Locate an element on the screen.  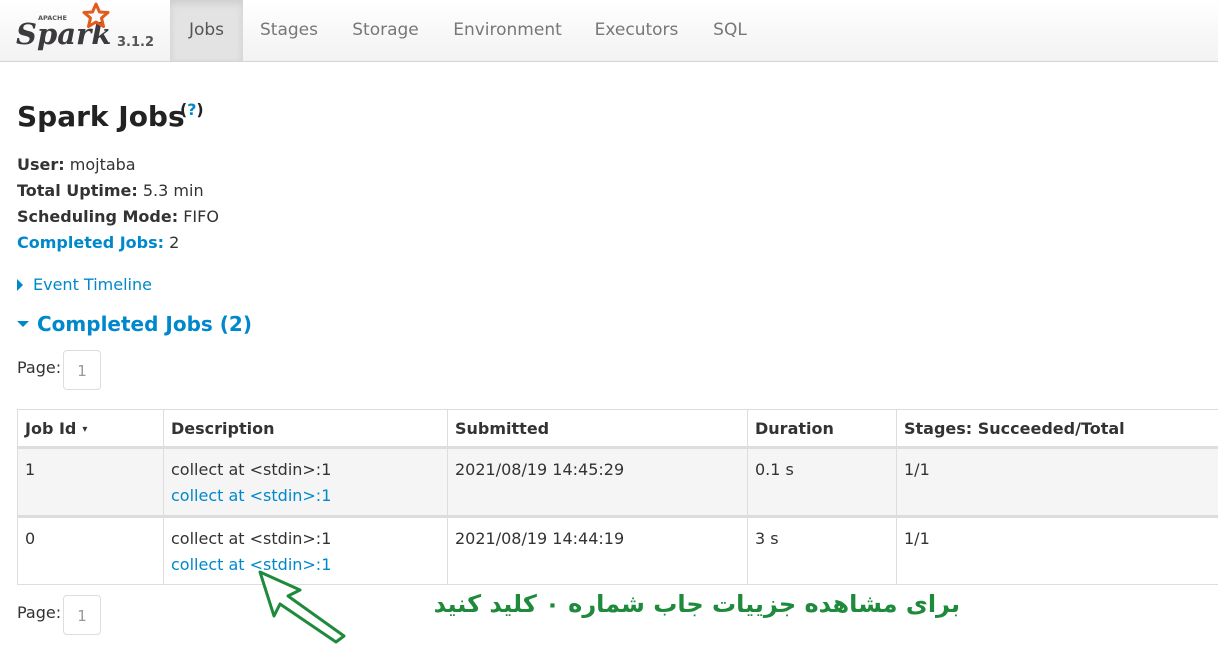
scheduling-value: FIFO is located at coordinates (201, 216).